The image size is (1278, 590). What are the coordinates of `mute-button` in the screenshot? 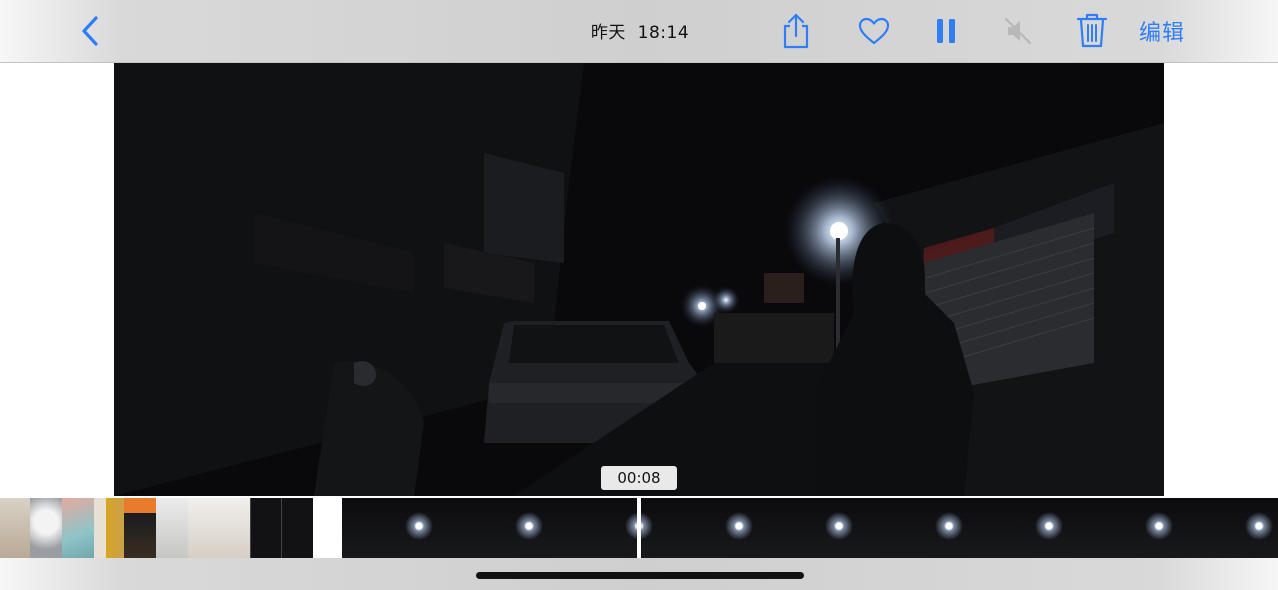 It's located at (1018, 31).